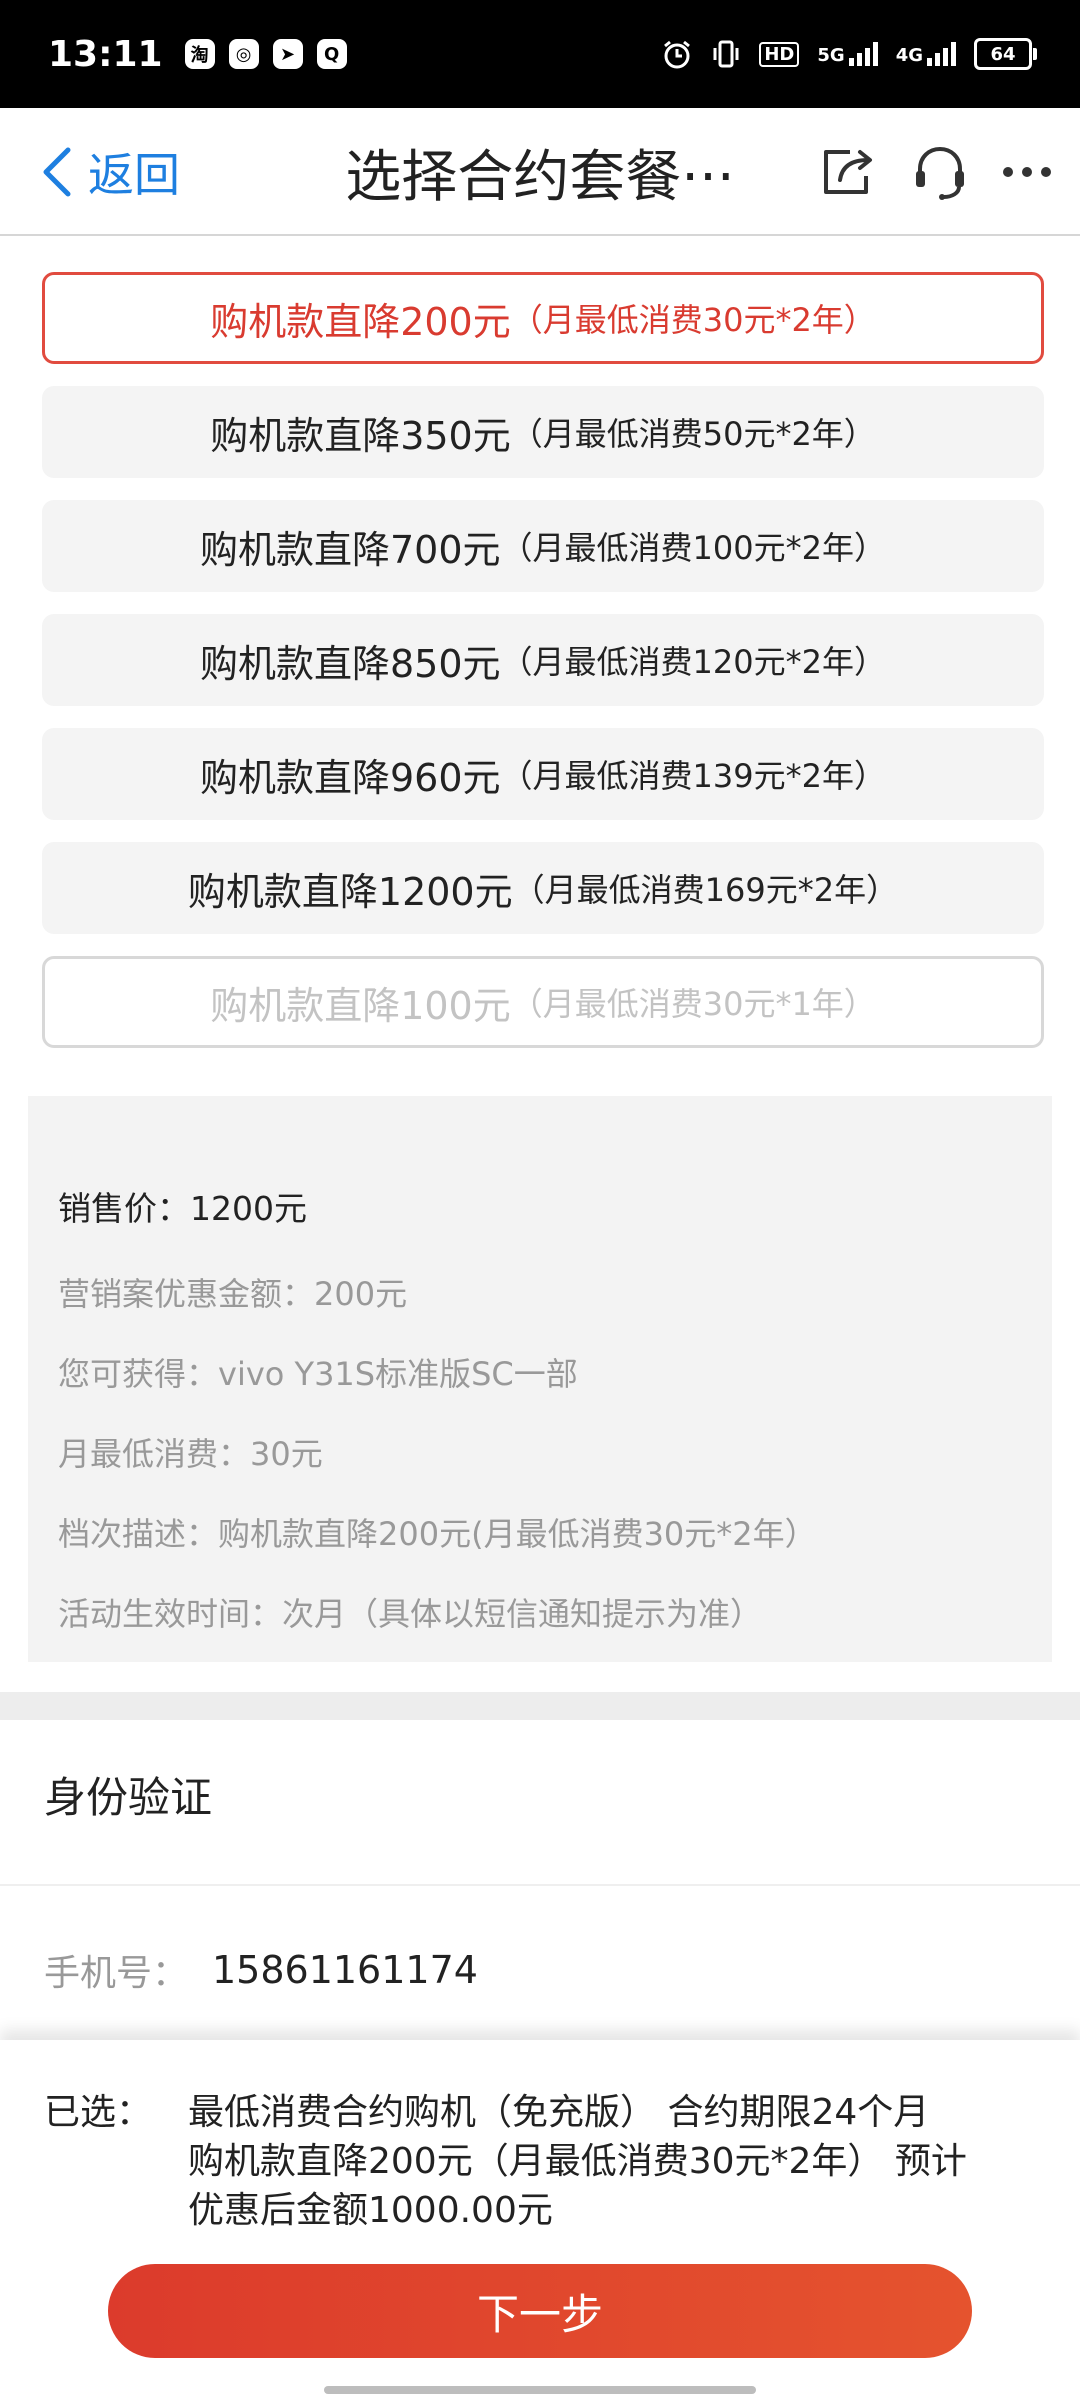 The height and width of the screenshot is (2400, 1080). Describe the element at coordinates (926, 54) in the screenshot. I see `signal-4g-icon: 4G` at that location.